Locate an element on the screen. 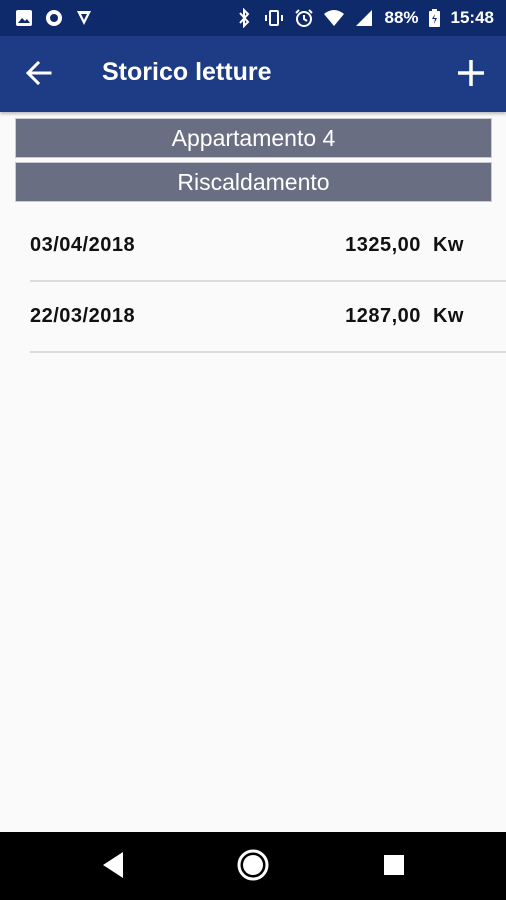 The image size is (506, 900). add-reading-button is located at coordinates (471, 75).